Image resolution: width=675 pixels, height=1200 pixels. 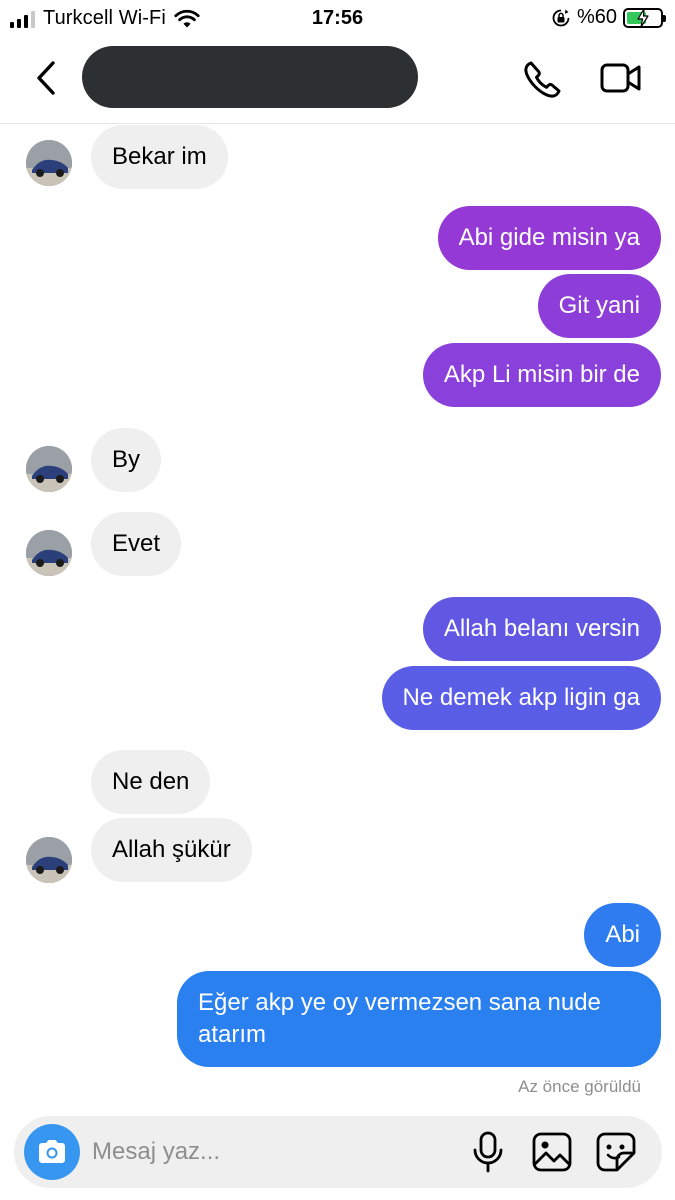 I want to click on message-bubble-incoming: Bekar im, so click(x=159, y=157).